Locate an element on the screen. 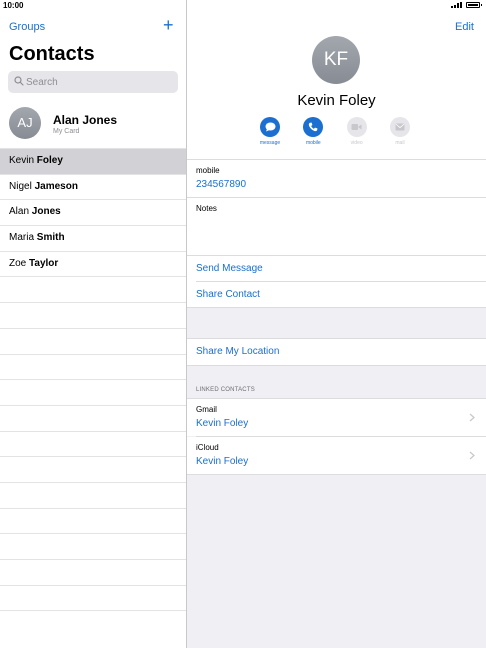 This screenshot has height=648, width=486. share-contact-label: Share Contact is located at coordinates (228, 294).